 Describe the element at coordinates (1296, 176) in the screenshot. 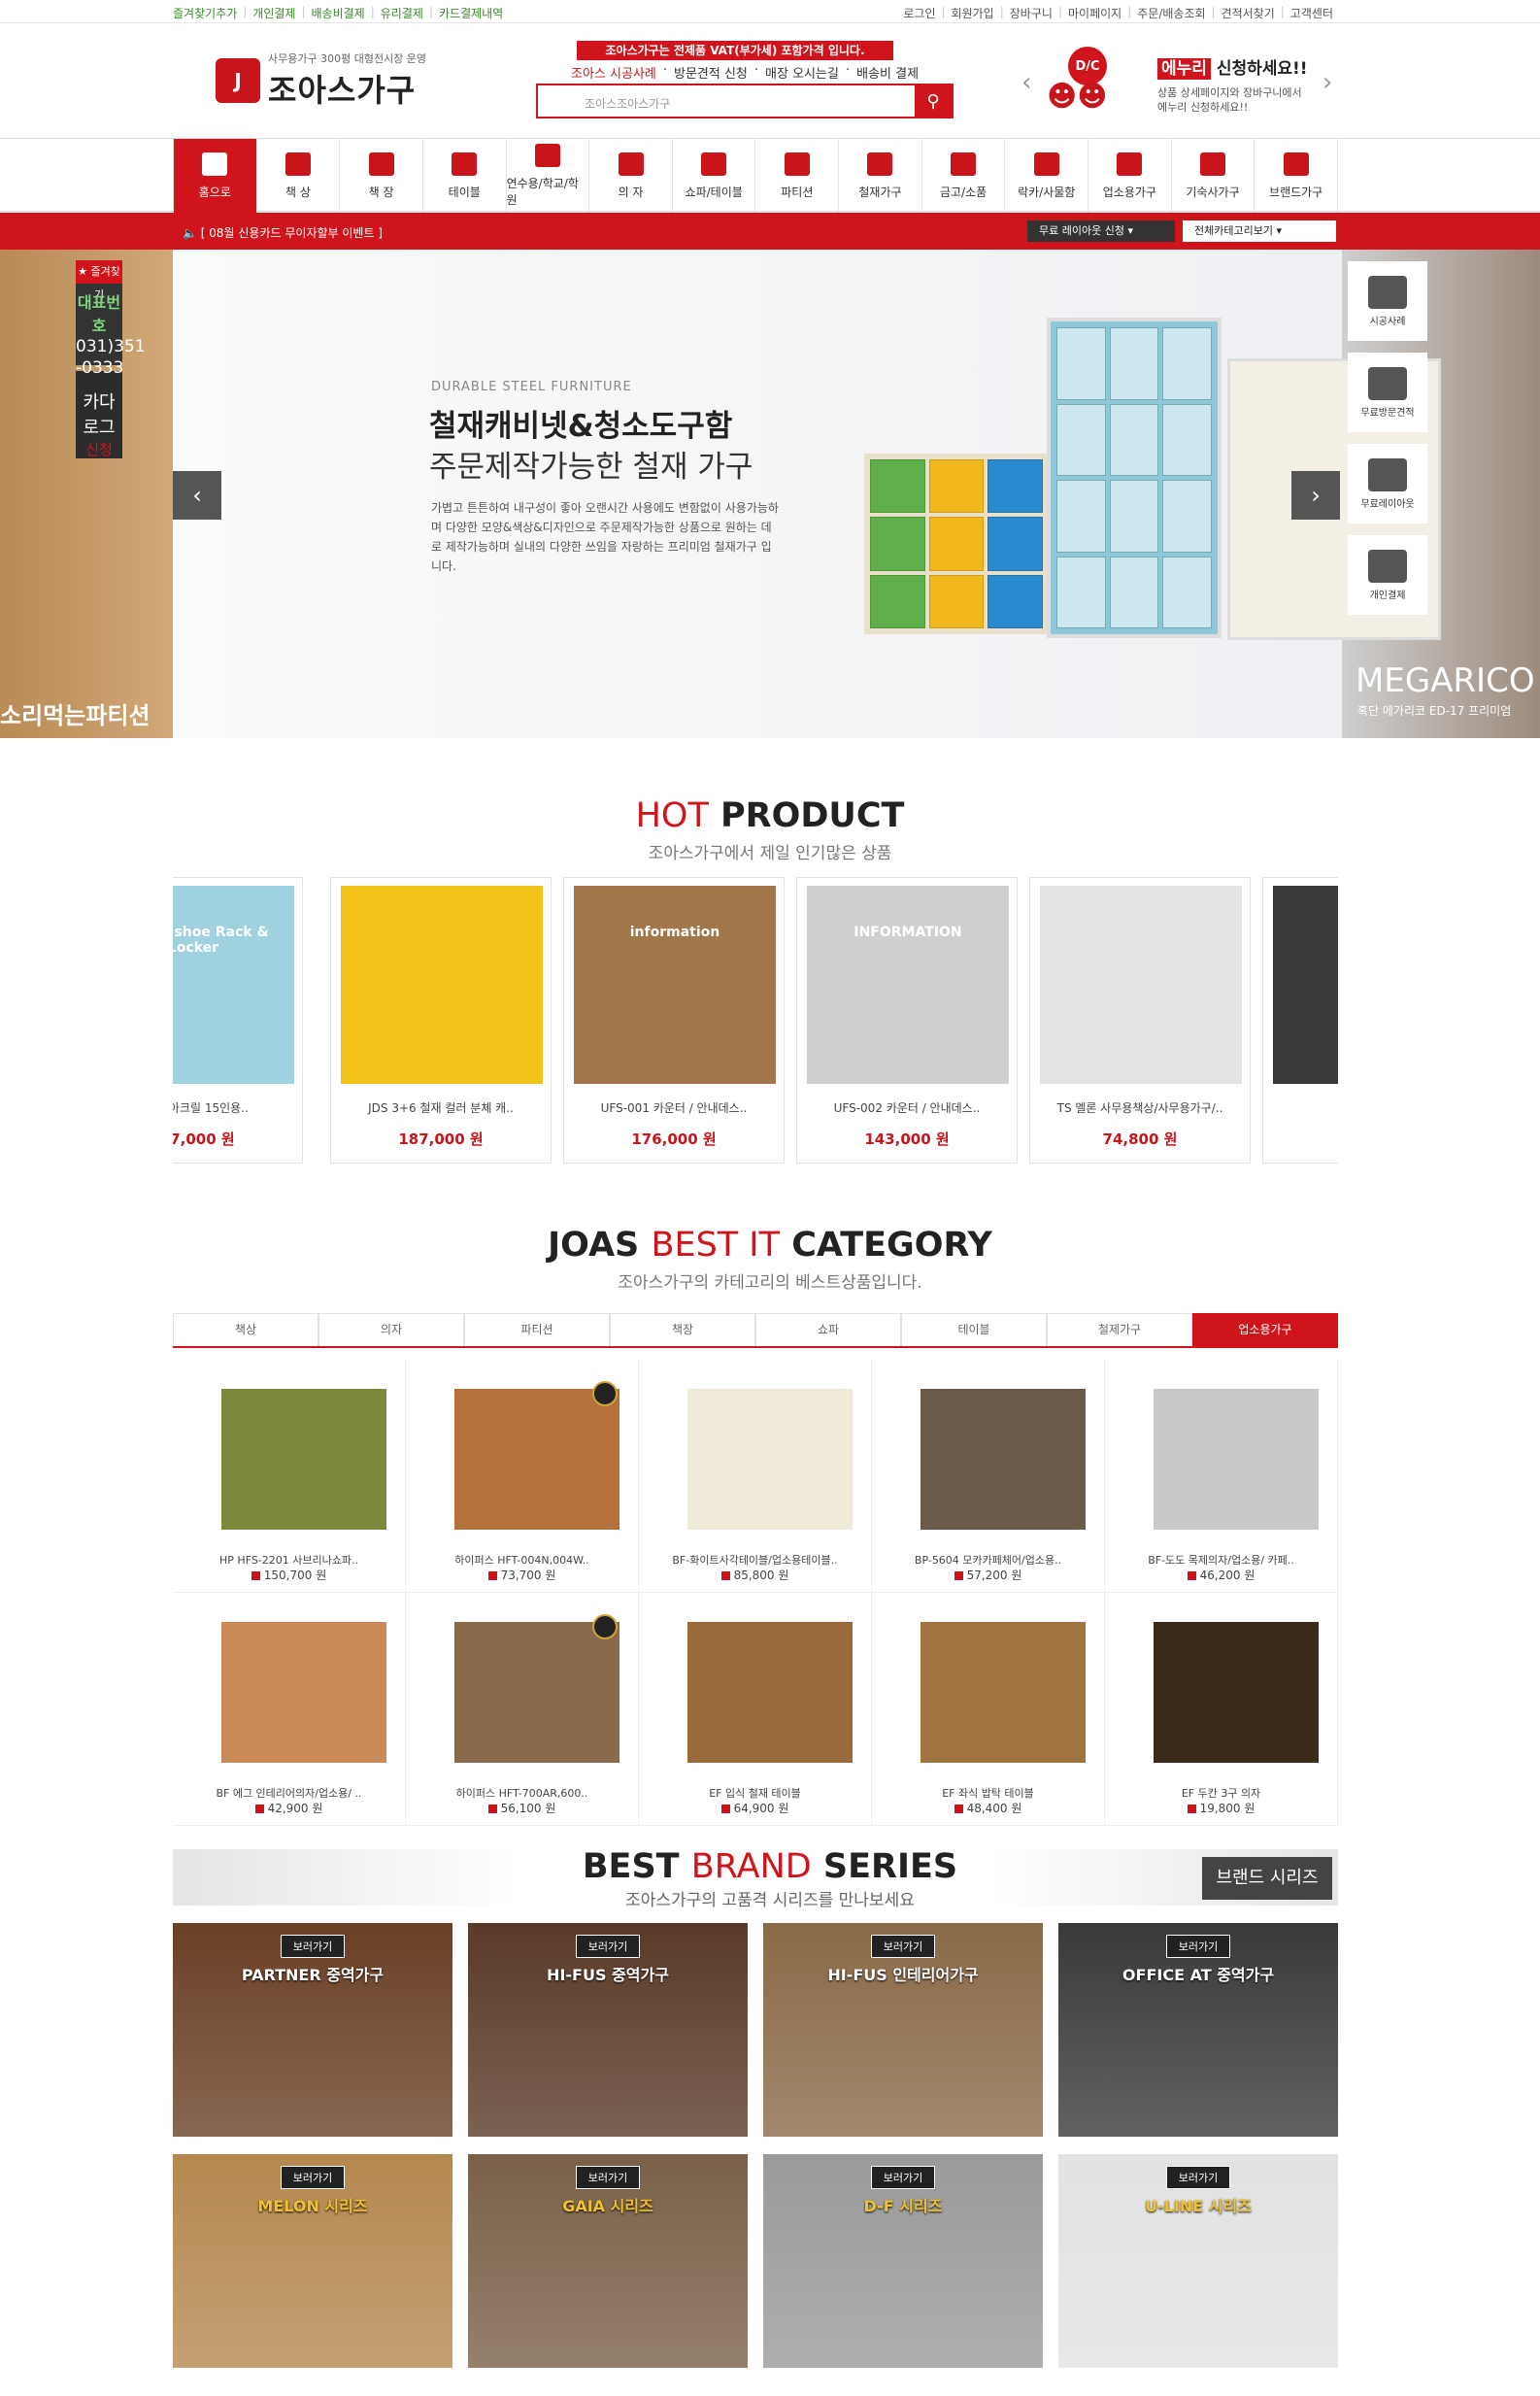

I see `nav-item: 브랜드가구` at that location.